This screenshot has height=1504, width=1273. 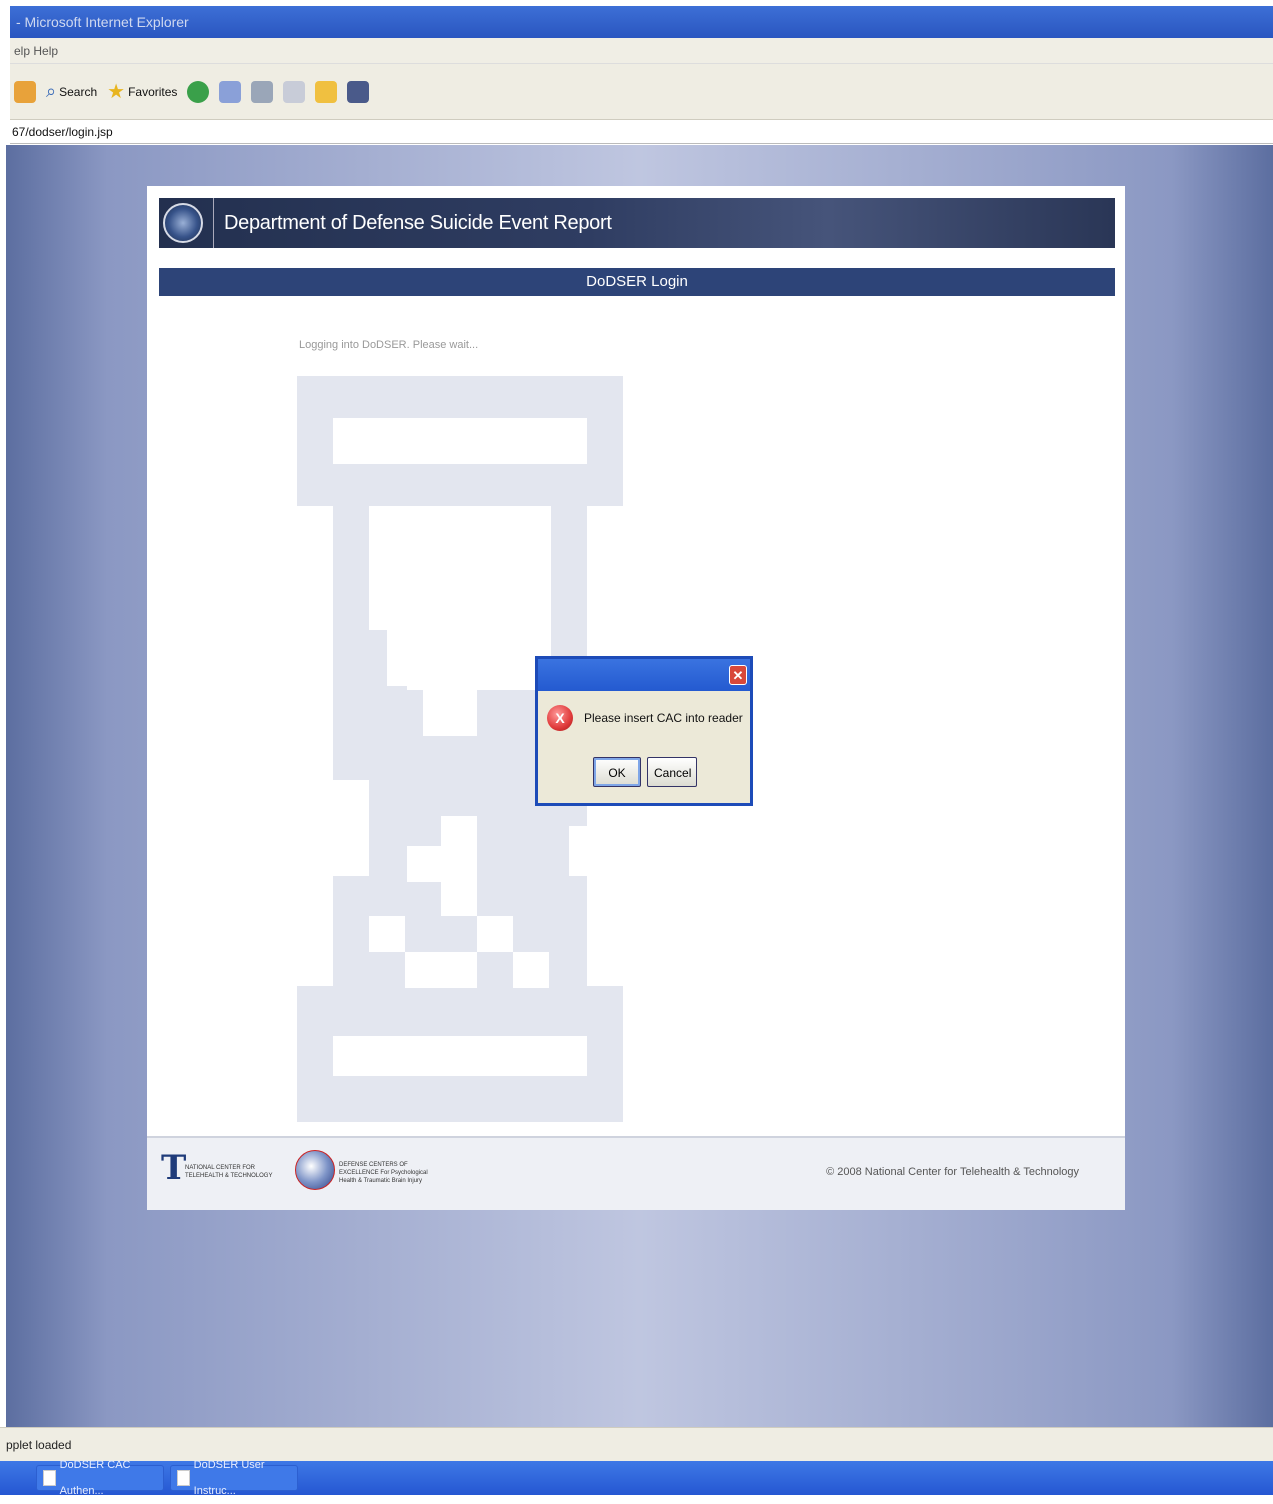 I want to click on status-bar: pplet loaded, so click(x=636, y=1444).